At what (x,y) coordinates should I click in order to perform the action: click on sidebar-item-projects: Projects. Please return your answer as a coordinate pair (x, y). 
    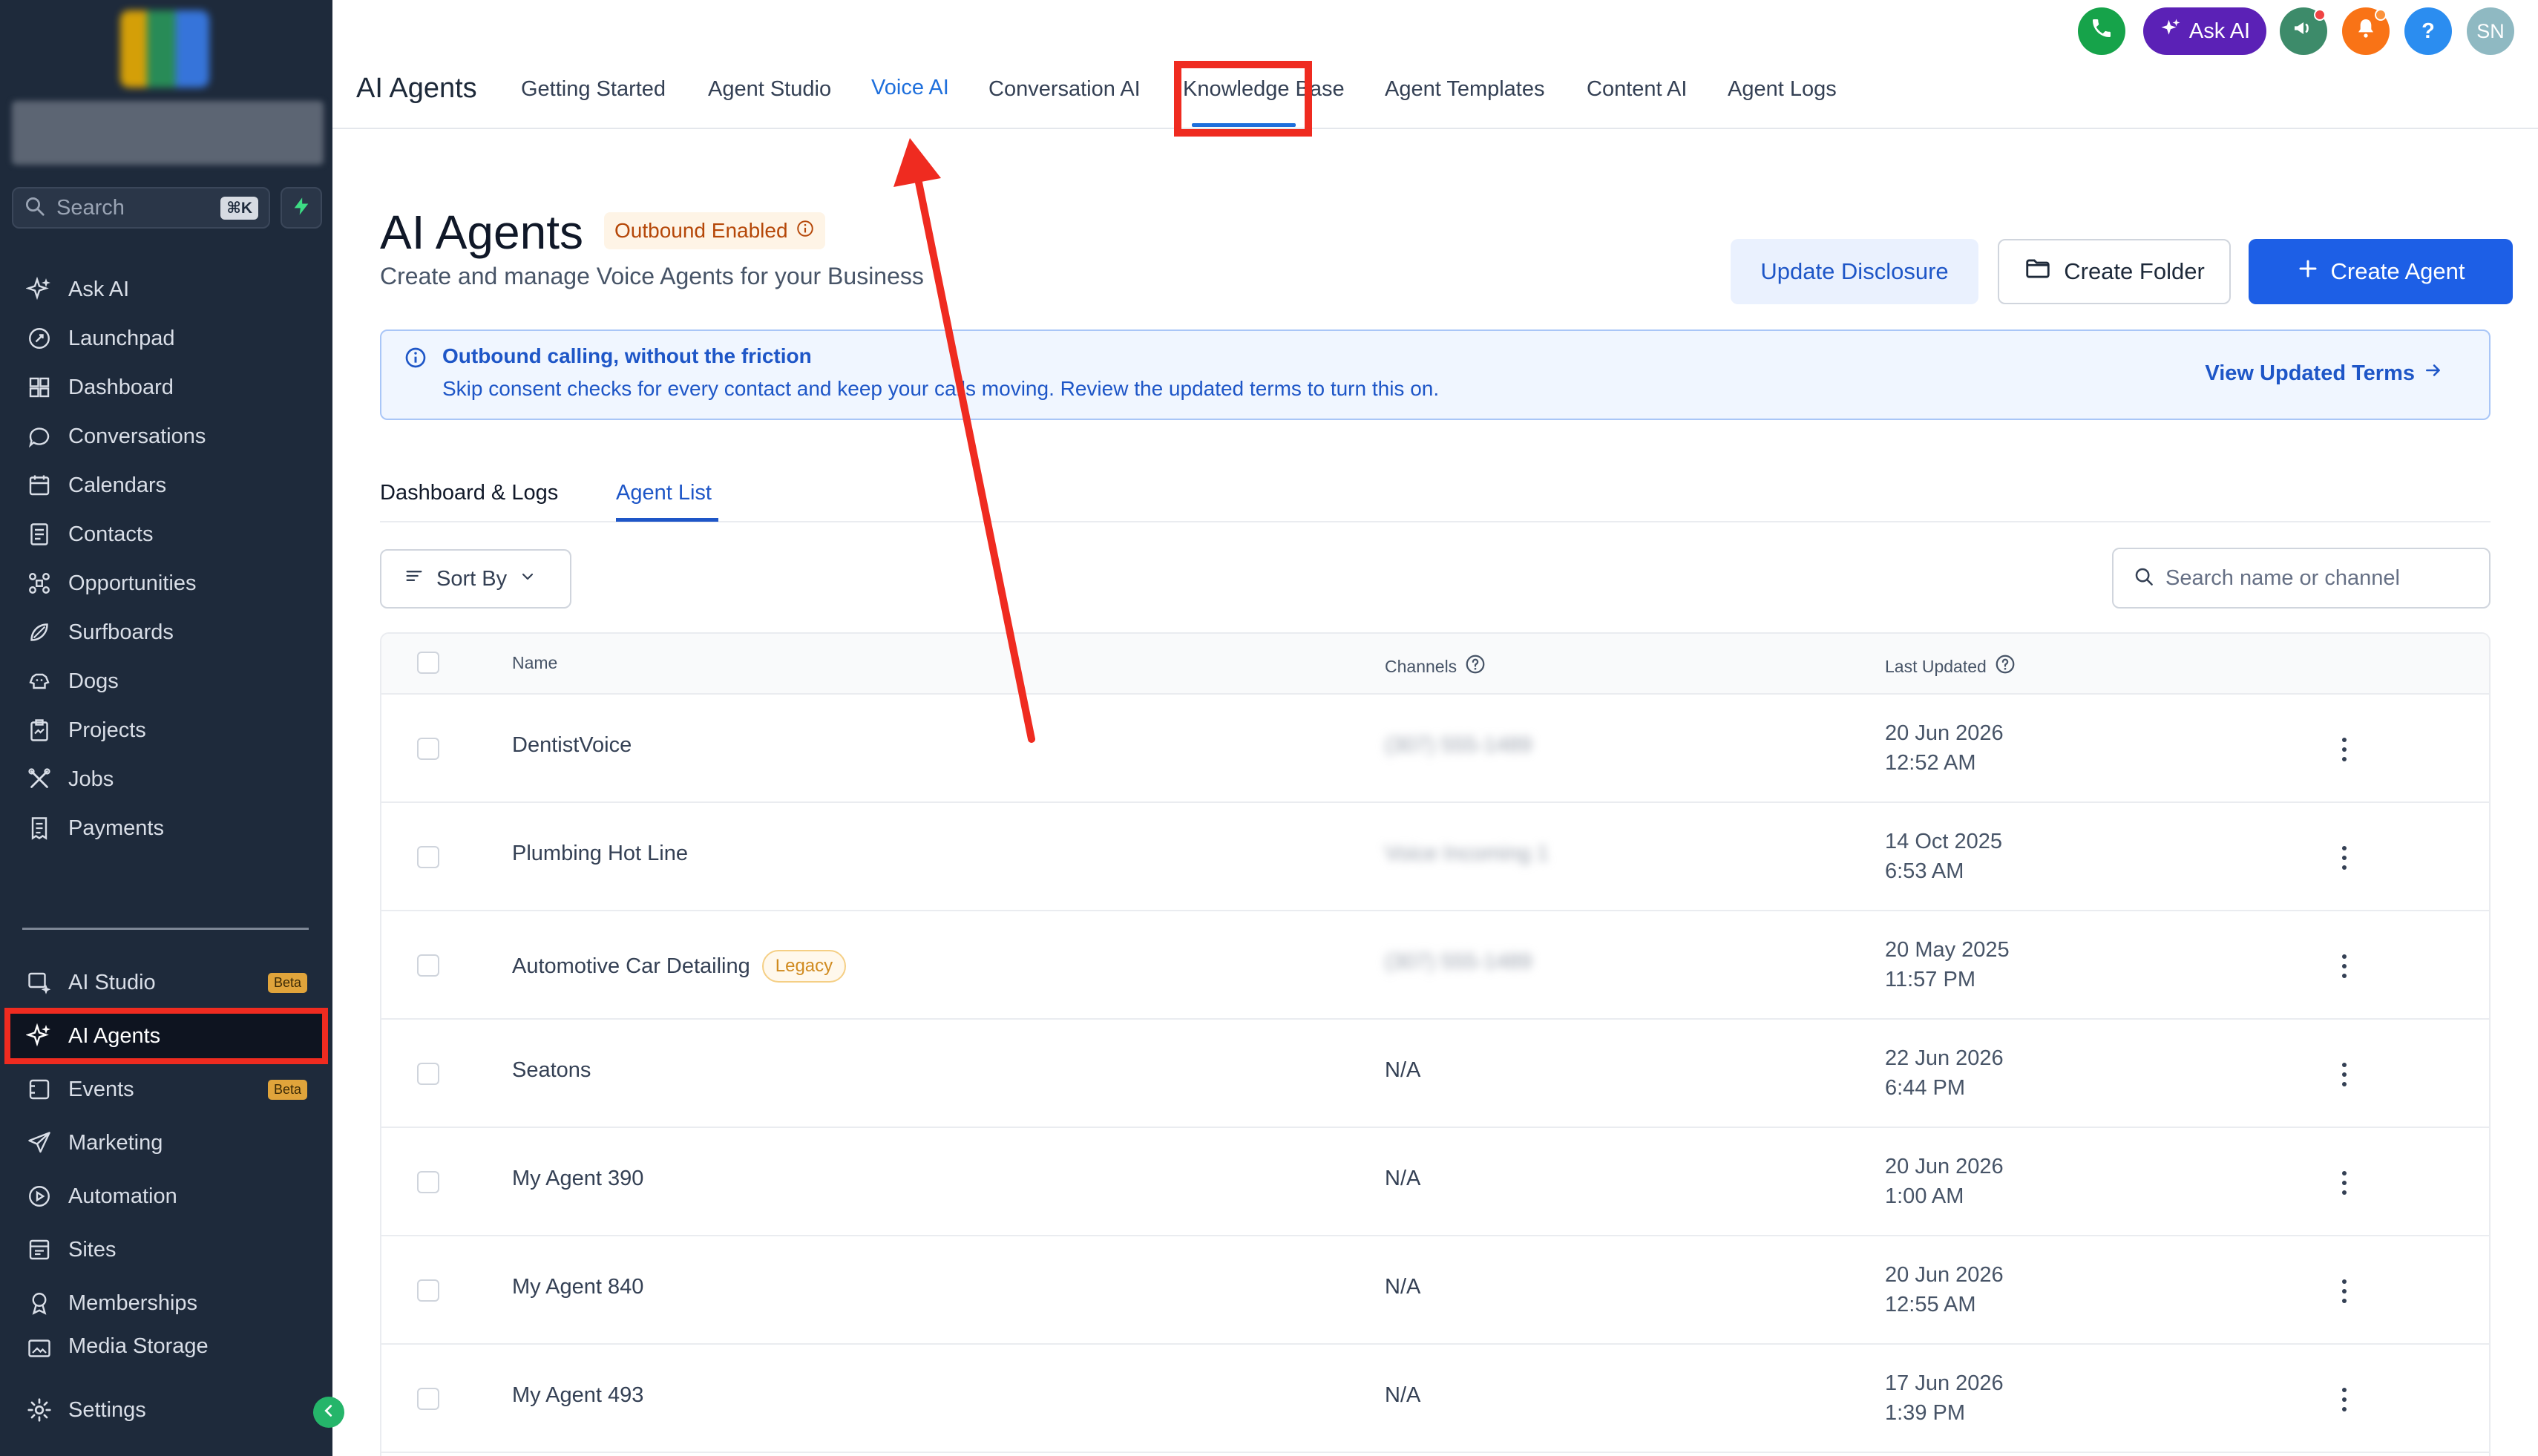
    Looking at the image, I should click on (166, 730).